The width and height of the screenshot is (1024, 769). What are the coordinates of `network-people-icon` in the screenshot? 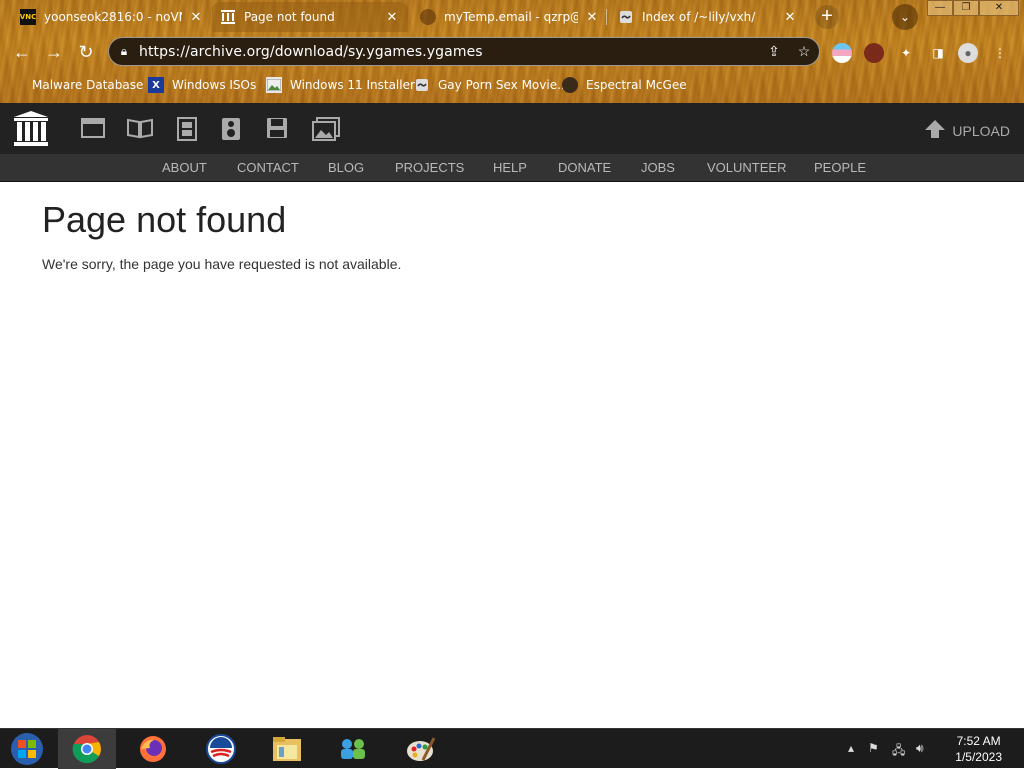 It's located at (353, 749).